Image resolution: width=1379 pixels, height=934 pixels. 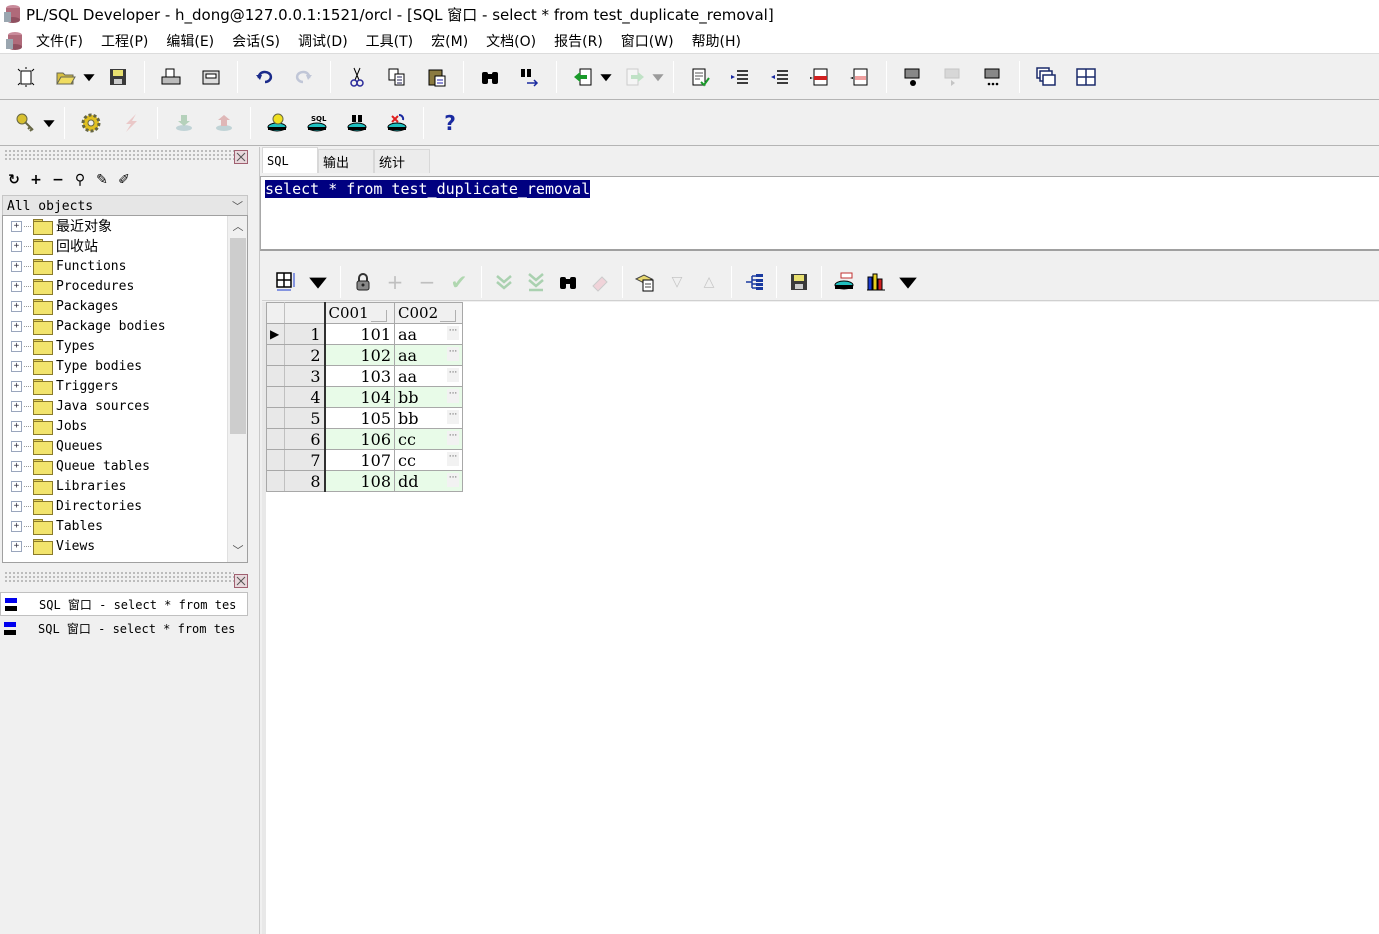 I want to click on cascade-windows-button, so click(x=1046, y=77).